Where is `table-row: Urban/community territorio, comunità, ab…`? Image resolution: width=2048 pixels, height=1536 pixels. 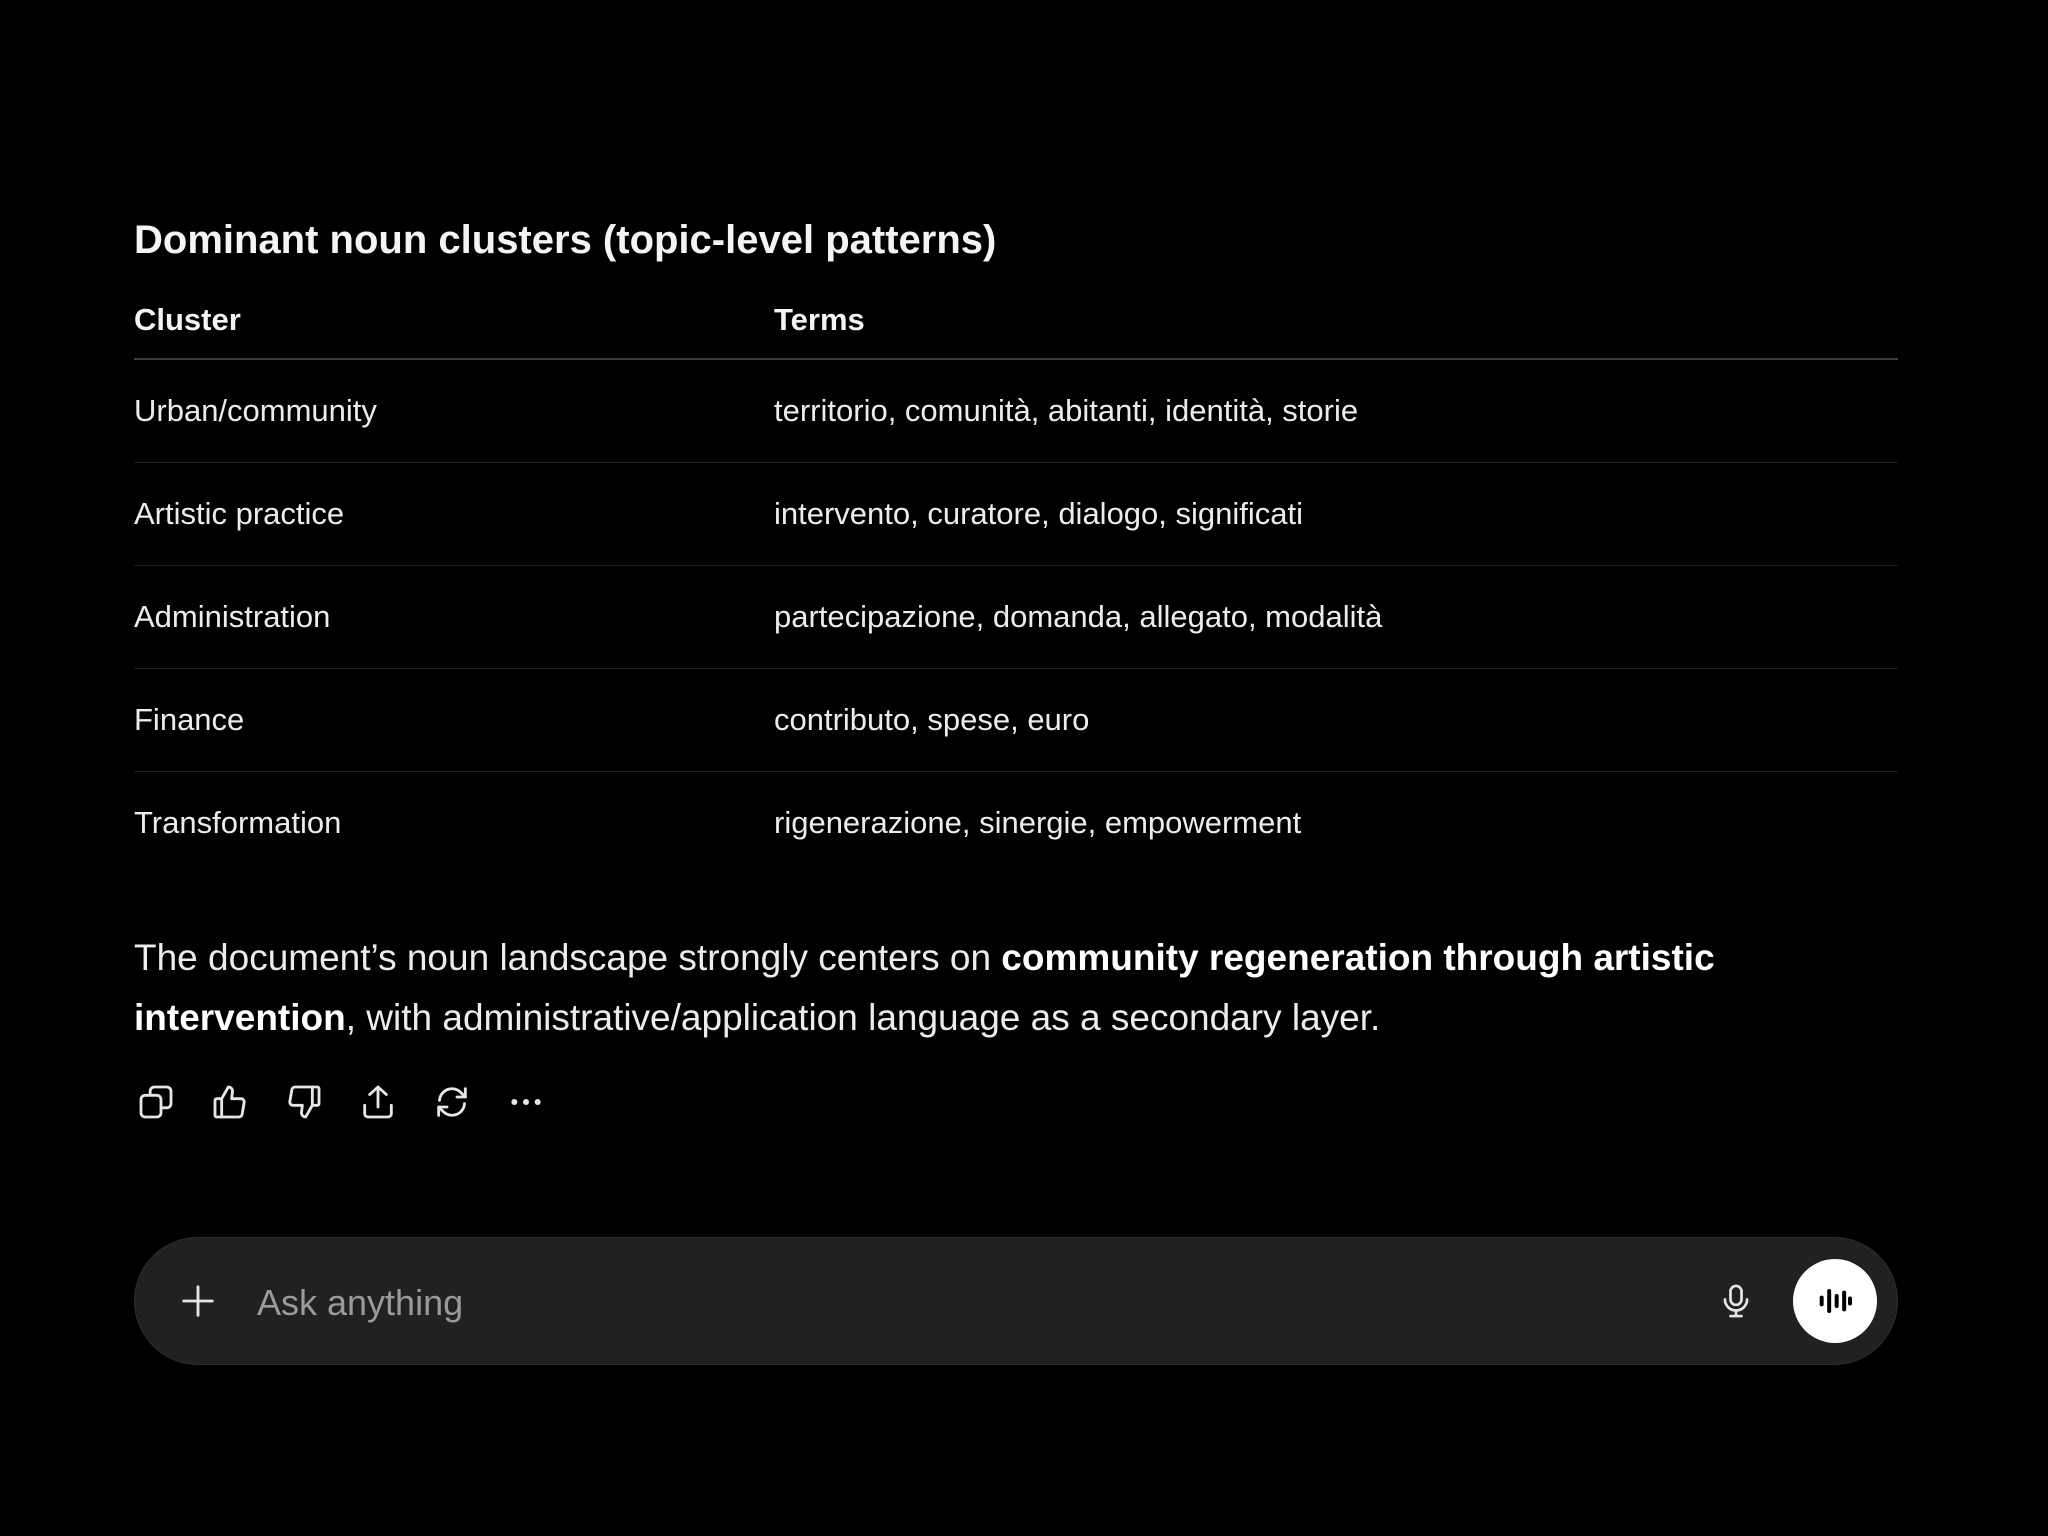
table-row: Urban/community territorio, comunità, ab… is located at coordinates (1016, 411).